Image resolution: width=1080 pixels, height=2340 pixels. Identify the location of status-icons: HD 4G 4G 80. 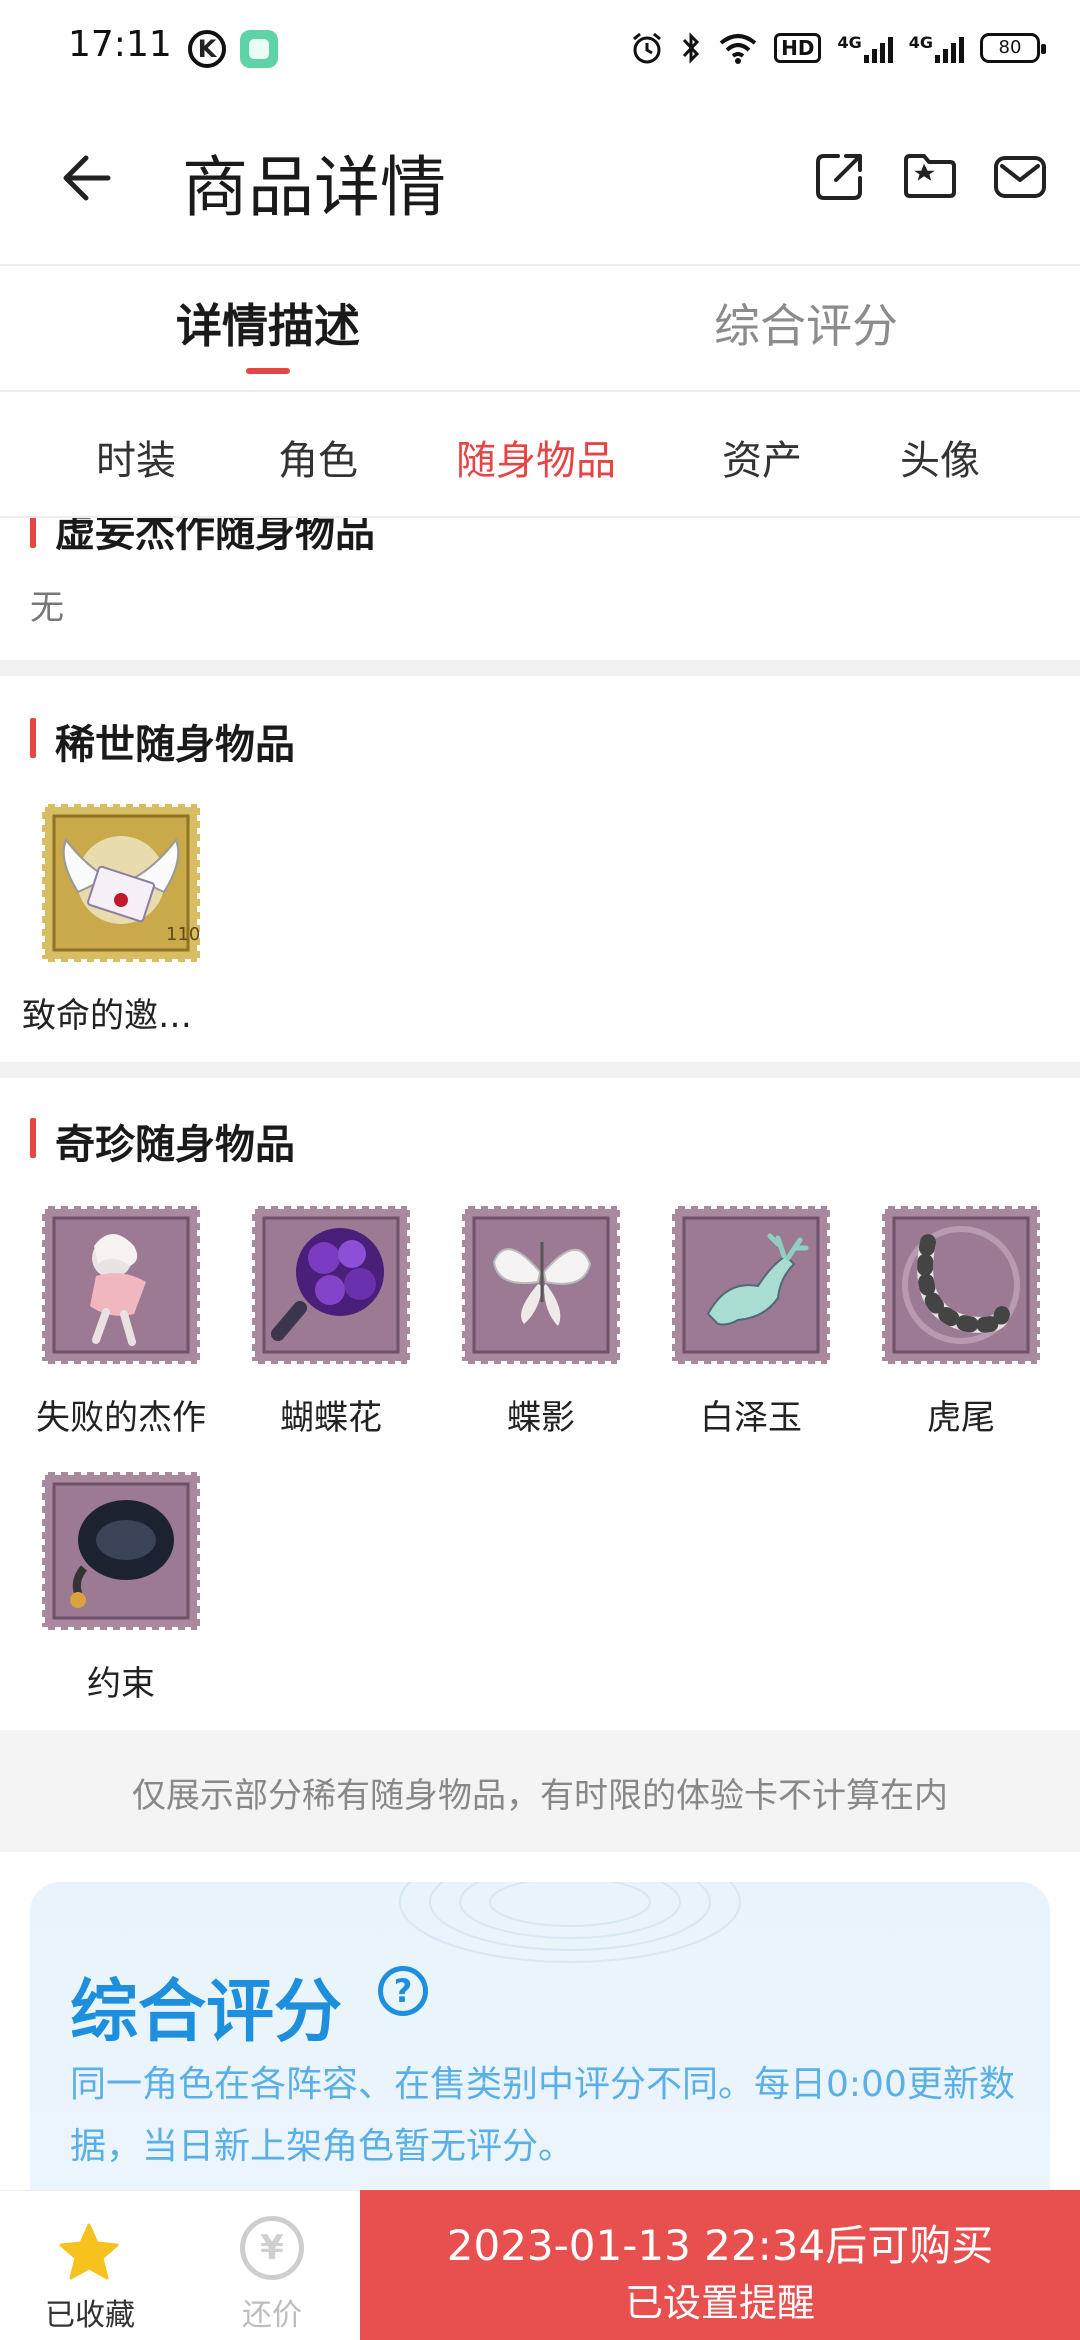
(838, 48).